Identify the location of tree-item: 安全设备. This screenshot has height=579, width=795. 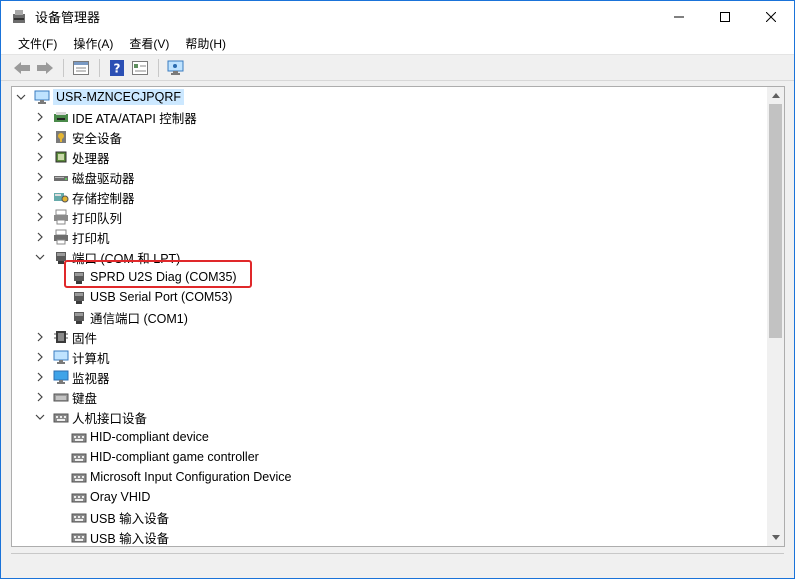
(78, 137).